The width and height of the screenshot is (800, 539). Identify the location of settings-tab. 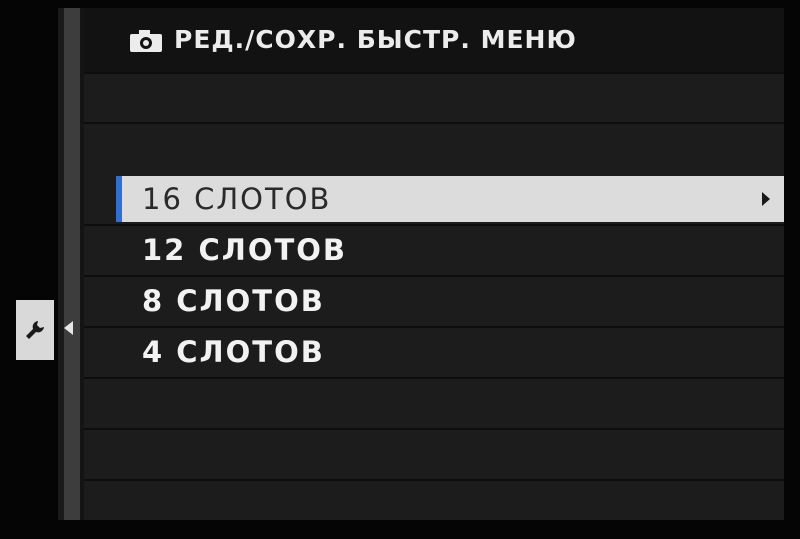
(35, 330).